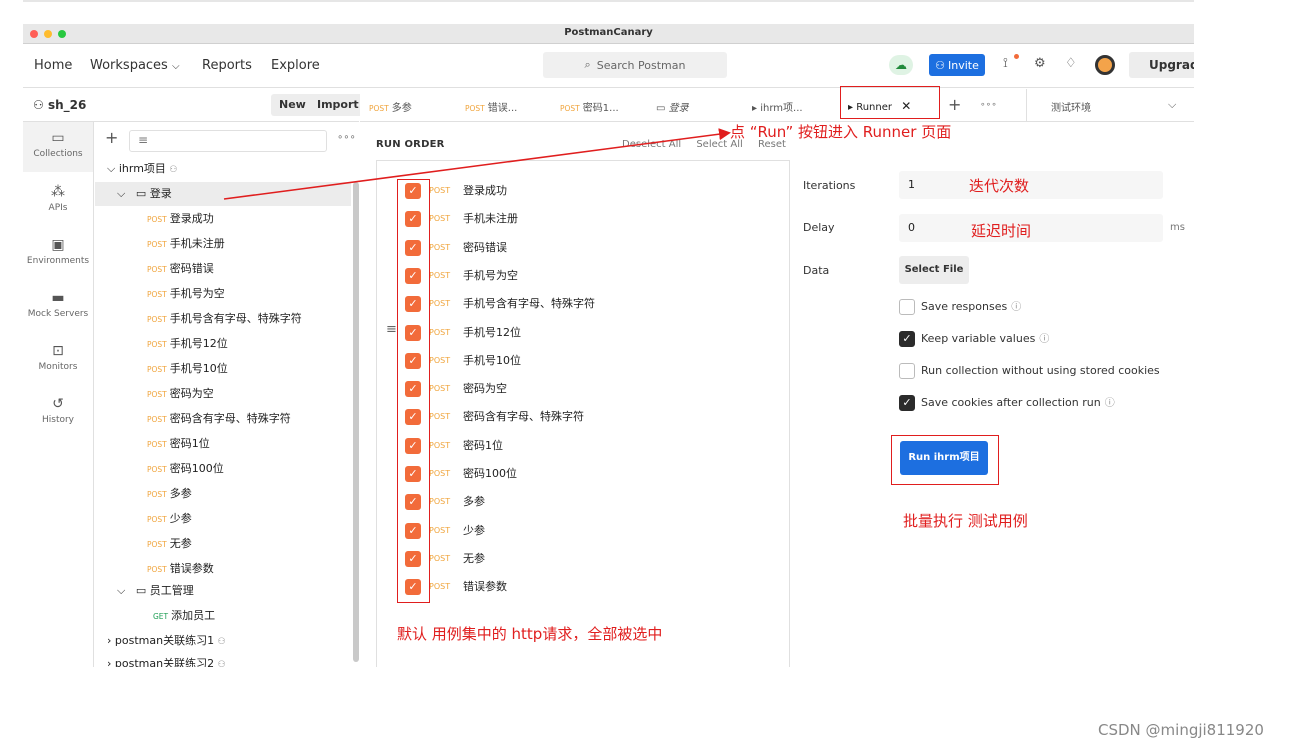 The height and width of the screenshot is (750, 1291). Describe the element at coordinates (965, 521) in the screenshot. I see `annotation-batch-run: 批量执行 测试用例` at that location.